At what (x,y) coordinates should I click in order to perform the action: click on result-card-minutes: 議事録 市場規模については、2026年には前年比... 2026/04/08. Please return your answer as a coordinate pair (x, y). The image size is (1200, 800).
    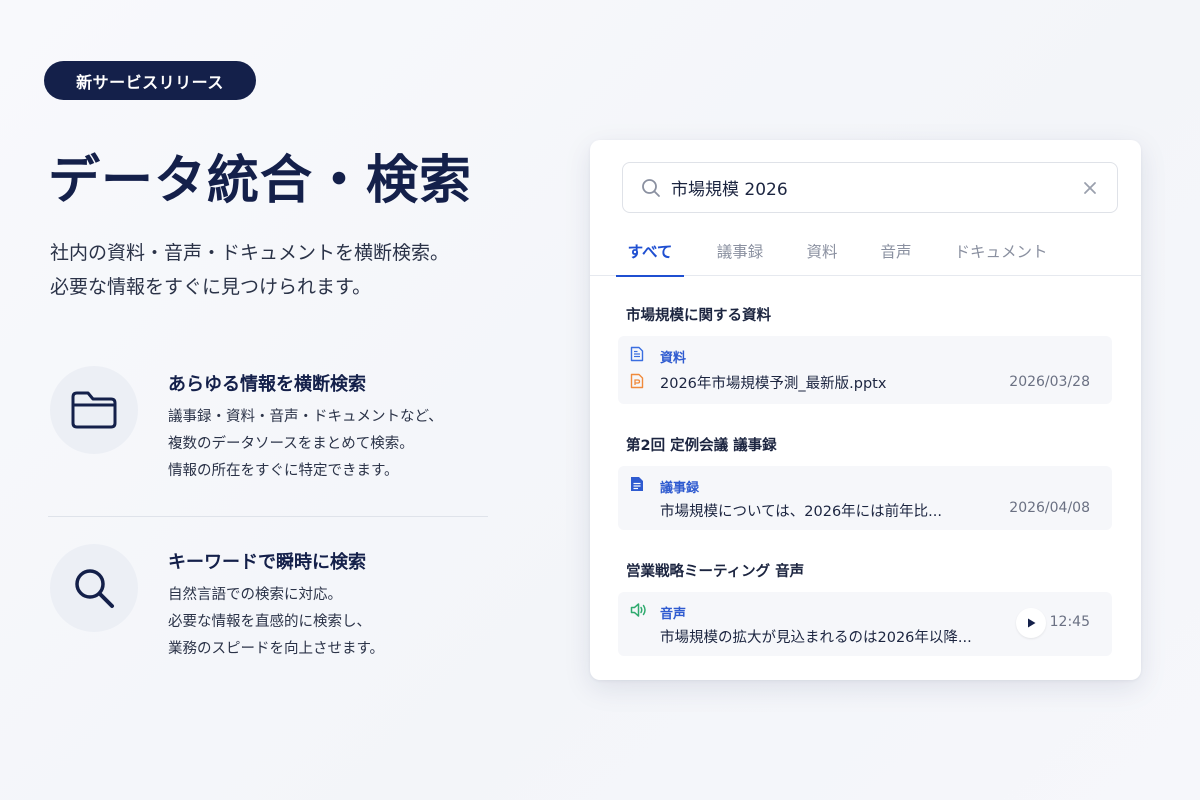
    Looking at the image, I should click on (865, 498).